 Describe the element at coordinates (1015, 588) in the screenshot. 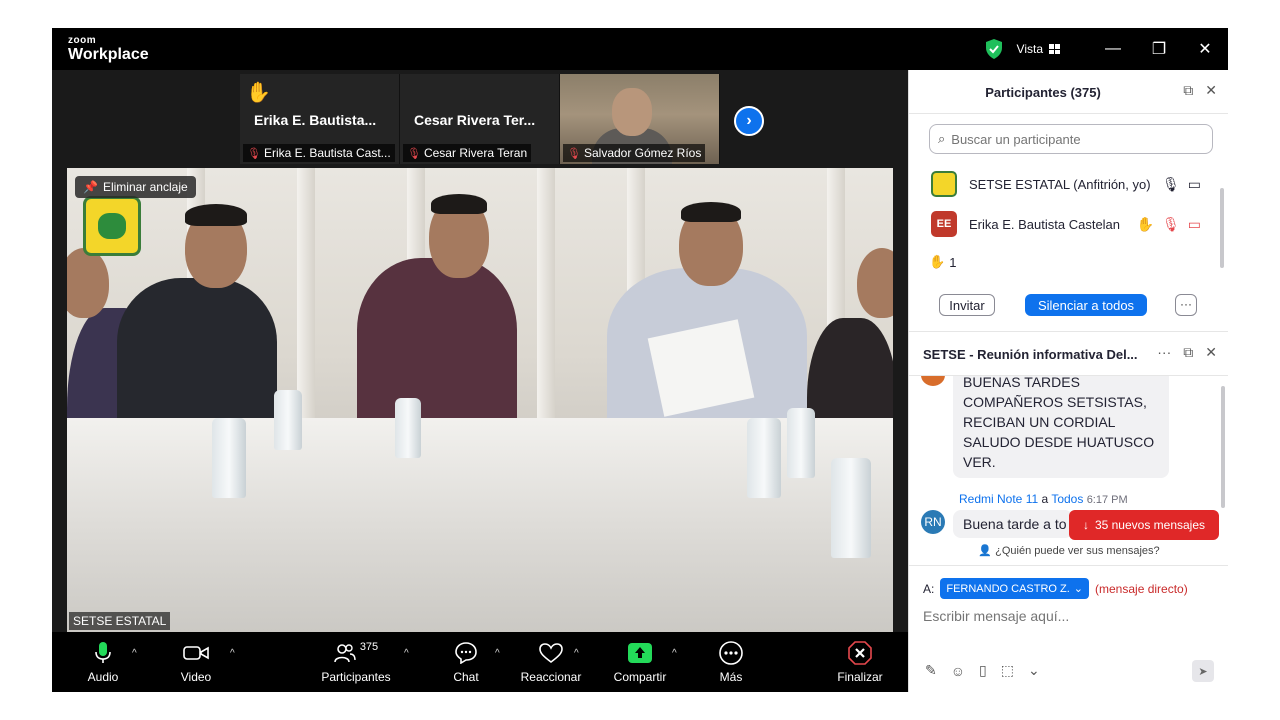

I see `recipient-select: FERNANDO CASTRO Z. ⌄` at that location.